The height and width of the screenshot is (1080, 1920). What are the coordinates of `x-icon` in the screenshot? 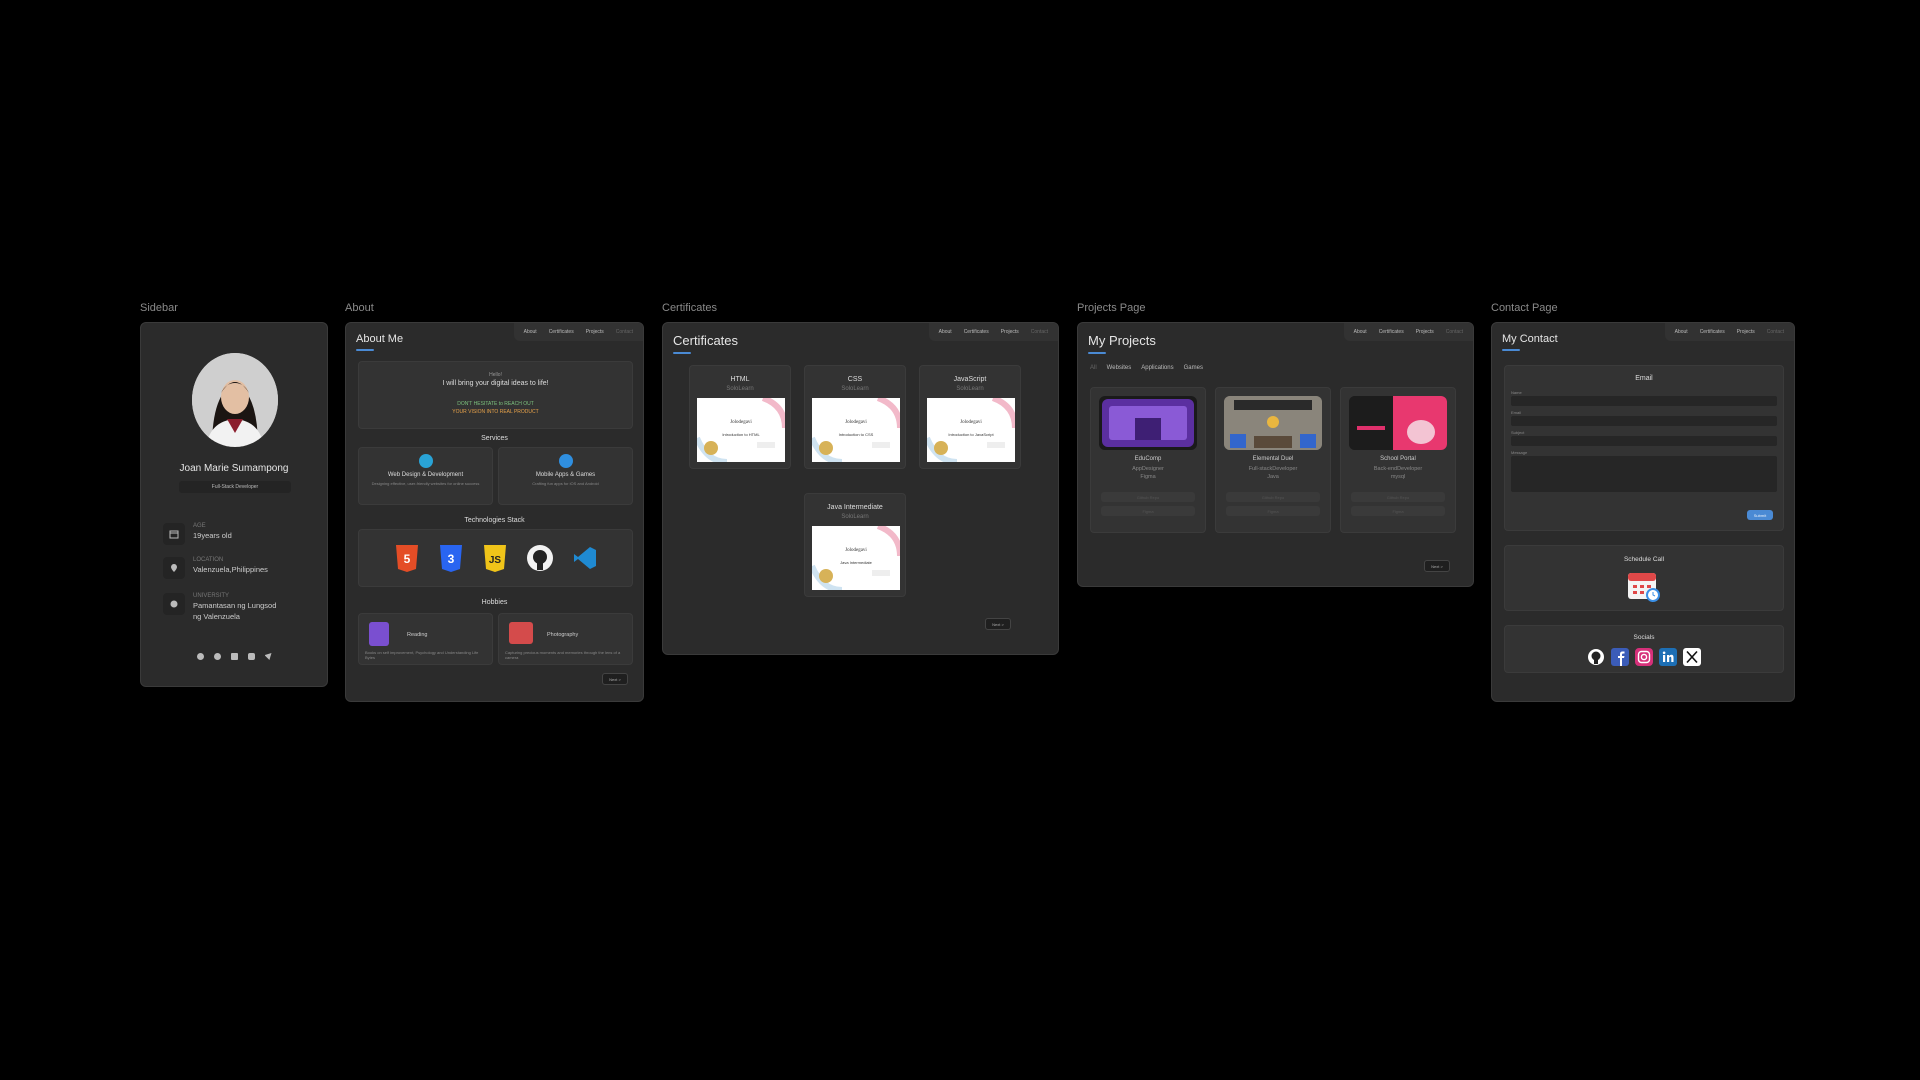 It's located at (1692, 657).